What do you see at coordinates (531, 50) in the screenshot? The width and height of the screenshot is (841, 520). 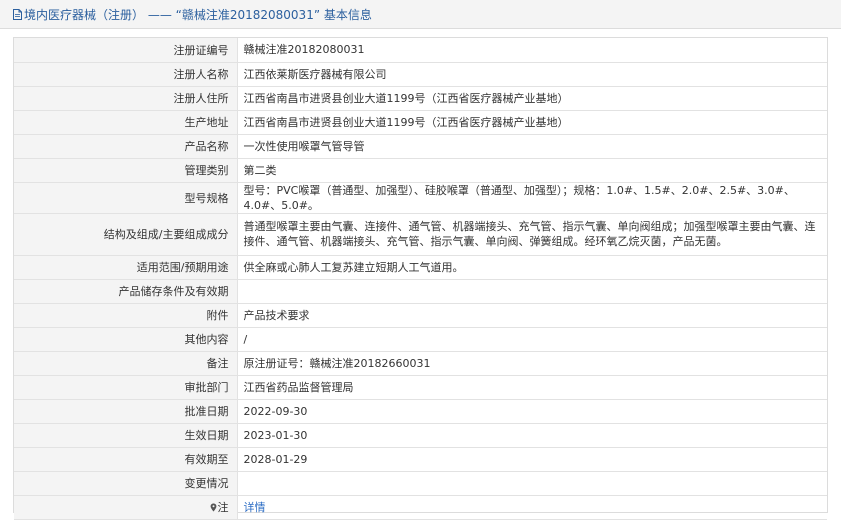 I see `row-value: 赣械注准20182080031` at bounding box center [531, 50].